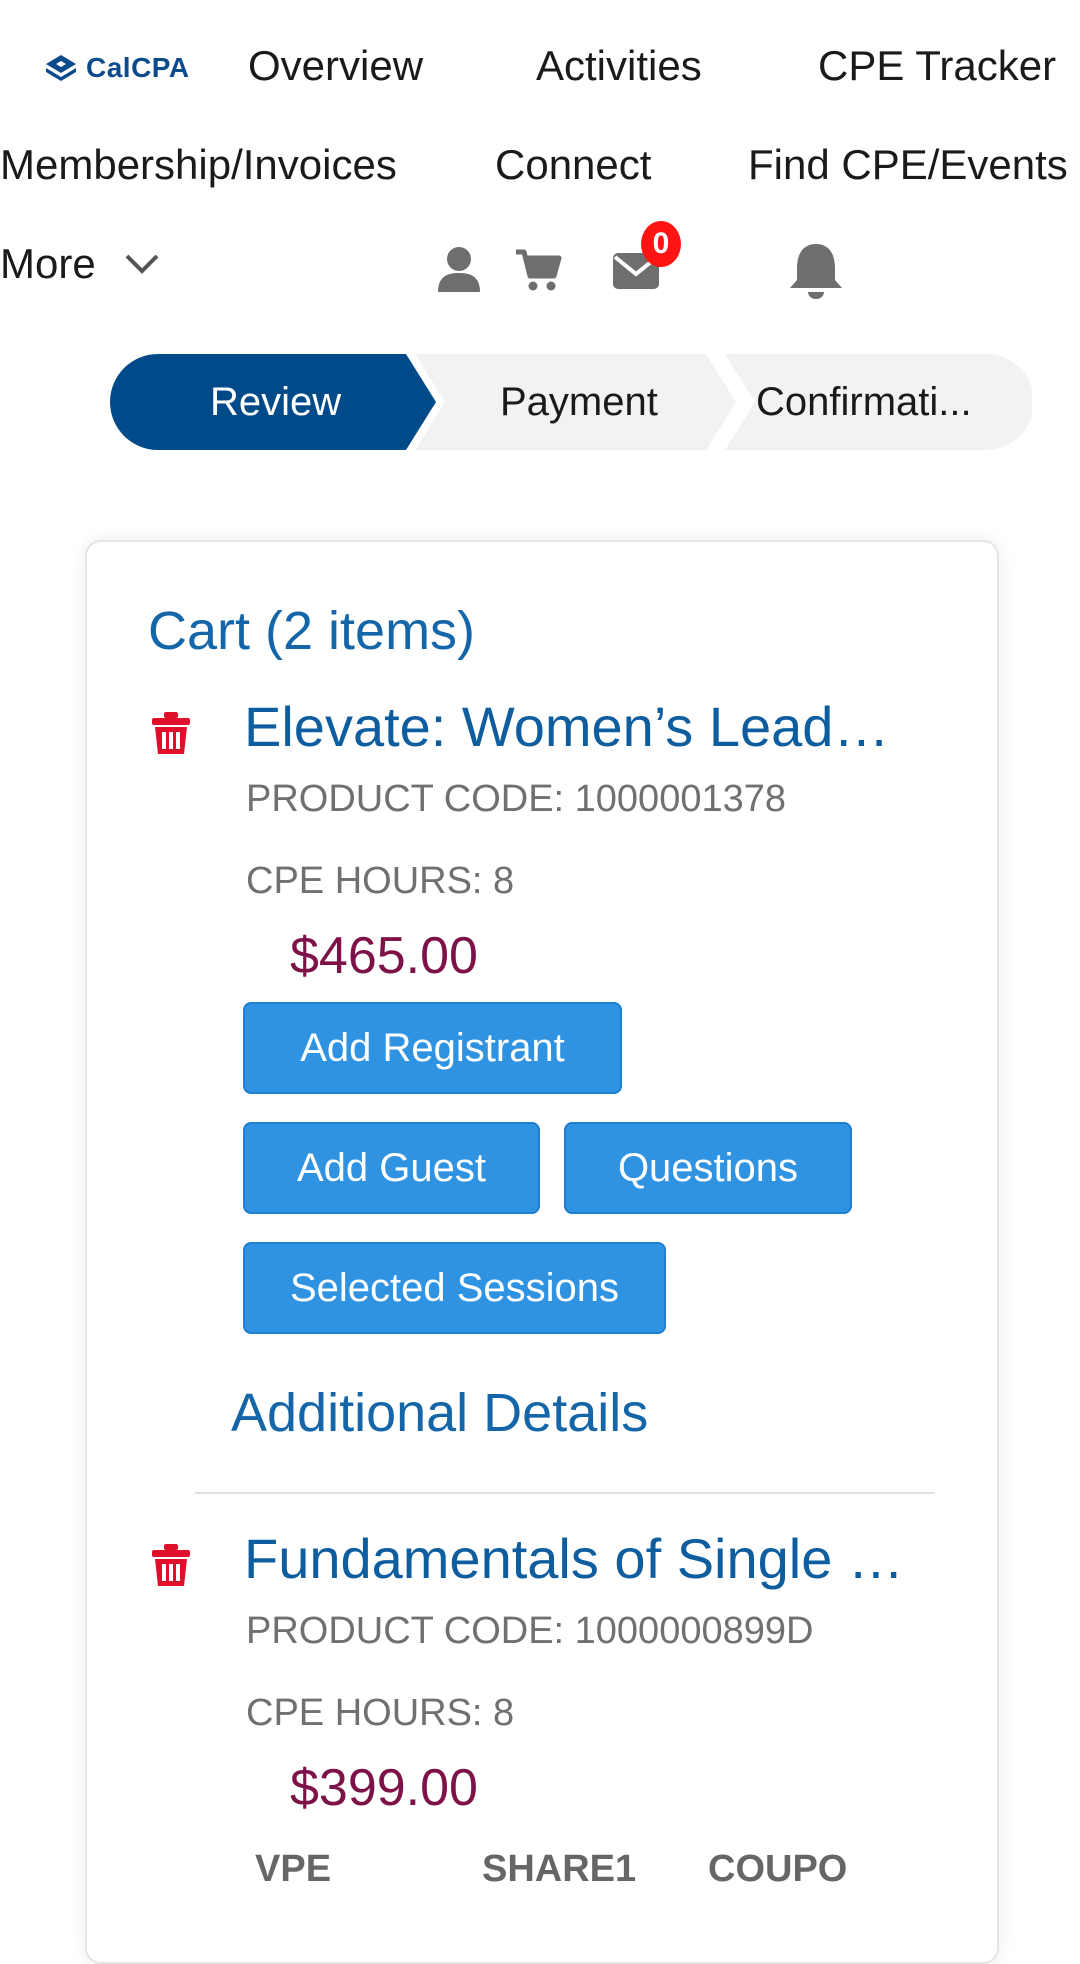 The height and width of the screenshot is (1964, 1080). I want to click on nav-more-label: More, so click(48, 263).